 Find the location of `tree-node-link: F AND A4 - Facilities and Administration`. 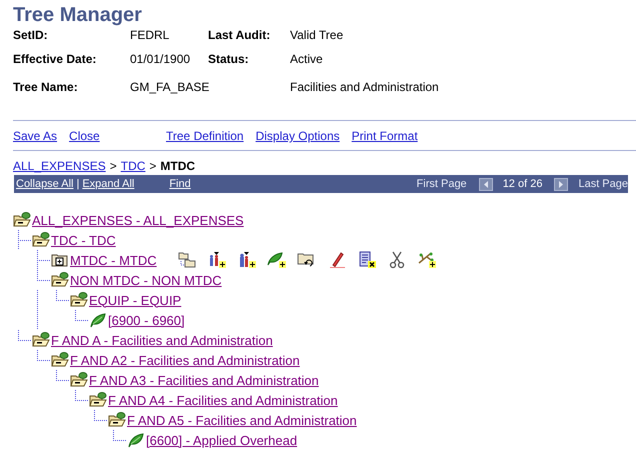

tree-node-link: F AND A4 - Facilities and Administration is located at coordinates (223, 400).